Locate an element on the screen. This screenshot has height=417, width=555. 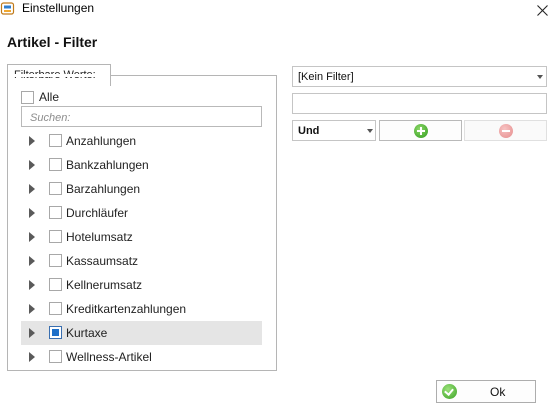
tree-item-durchlaeufer: Durchläufer is located at coordinates (141, 213).